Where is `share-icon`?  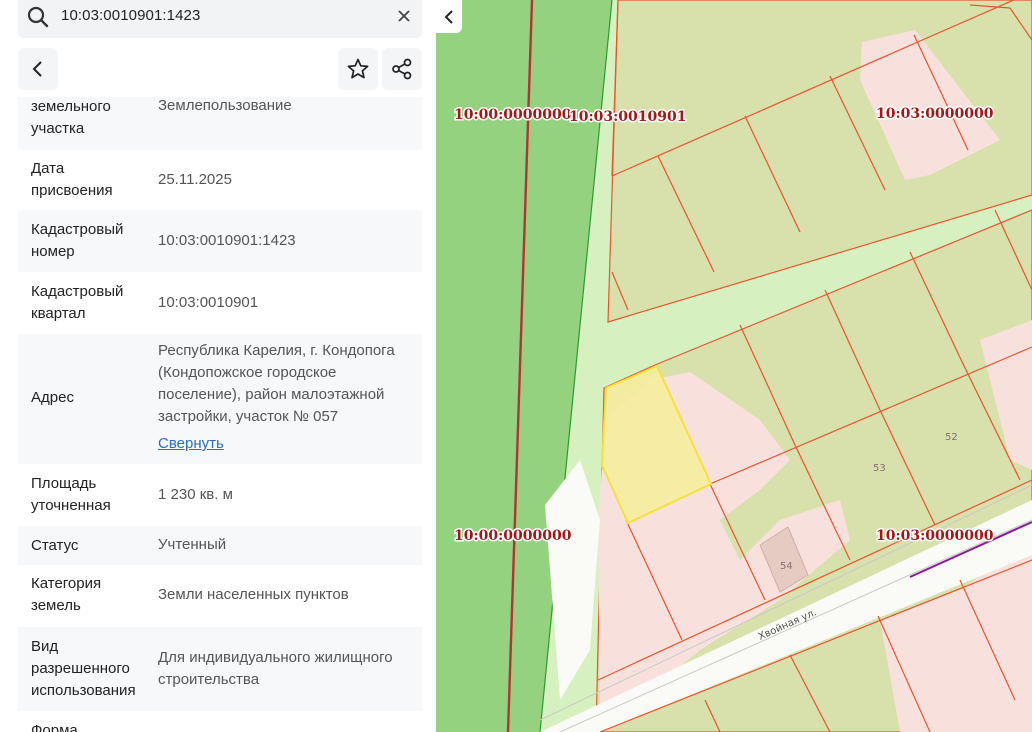
share-icon is located at coordinates (402, 69).